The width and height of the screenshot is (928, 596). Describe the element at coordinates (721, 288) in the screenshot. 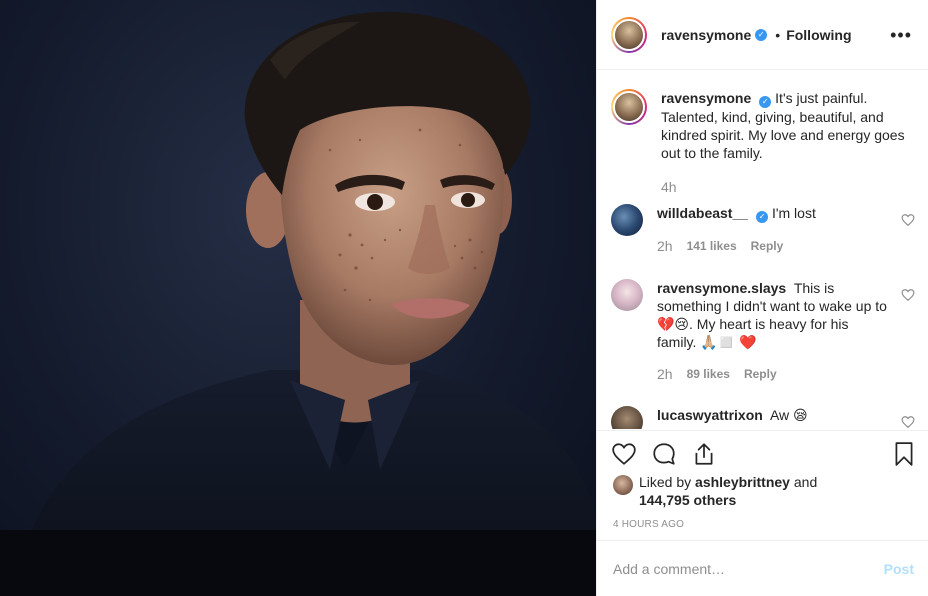

I see `comment-username: ravensymone.slays` at that location.